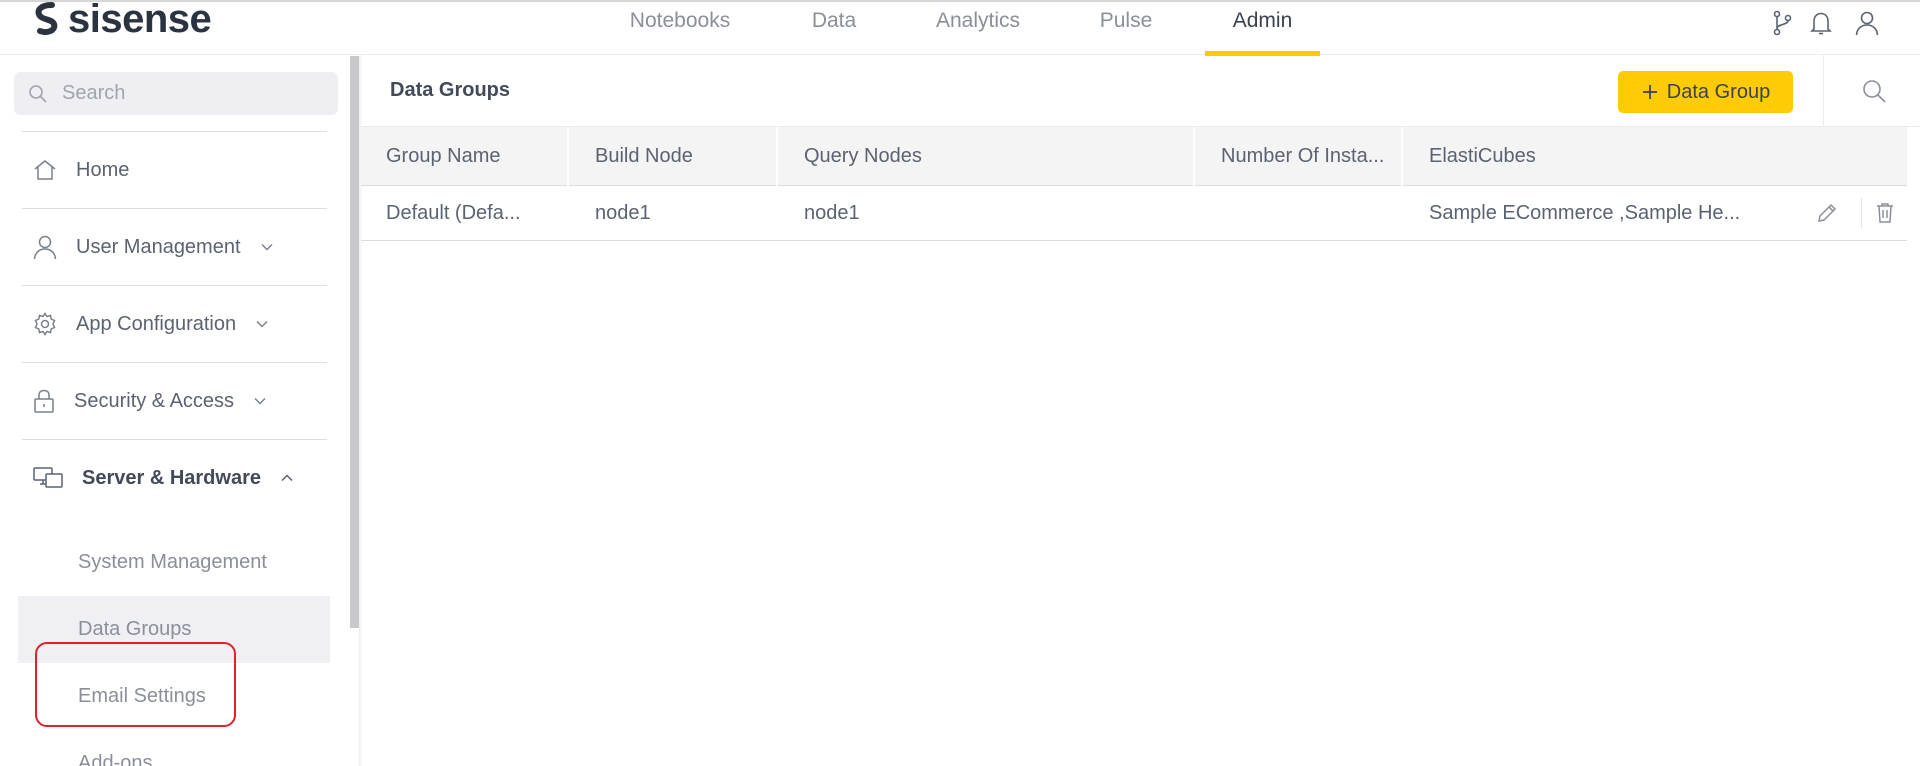 This screenshot has height=766, width=1920. What do you see at coordinates (44, 401) in the screenshot?
I see `lock-icon` at bounding box center [44, 401].